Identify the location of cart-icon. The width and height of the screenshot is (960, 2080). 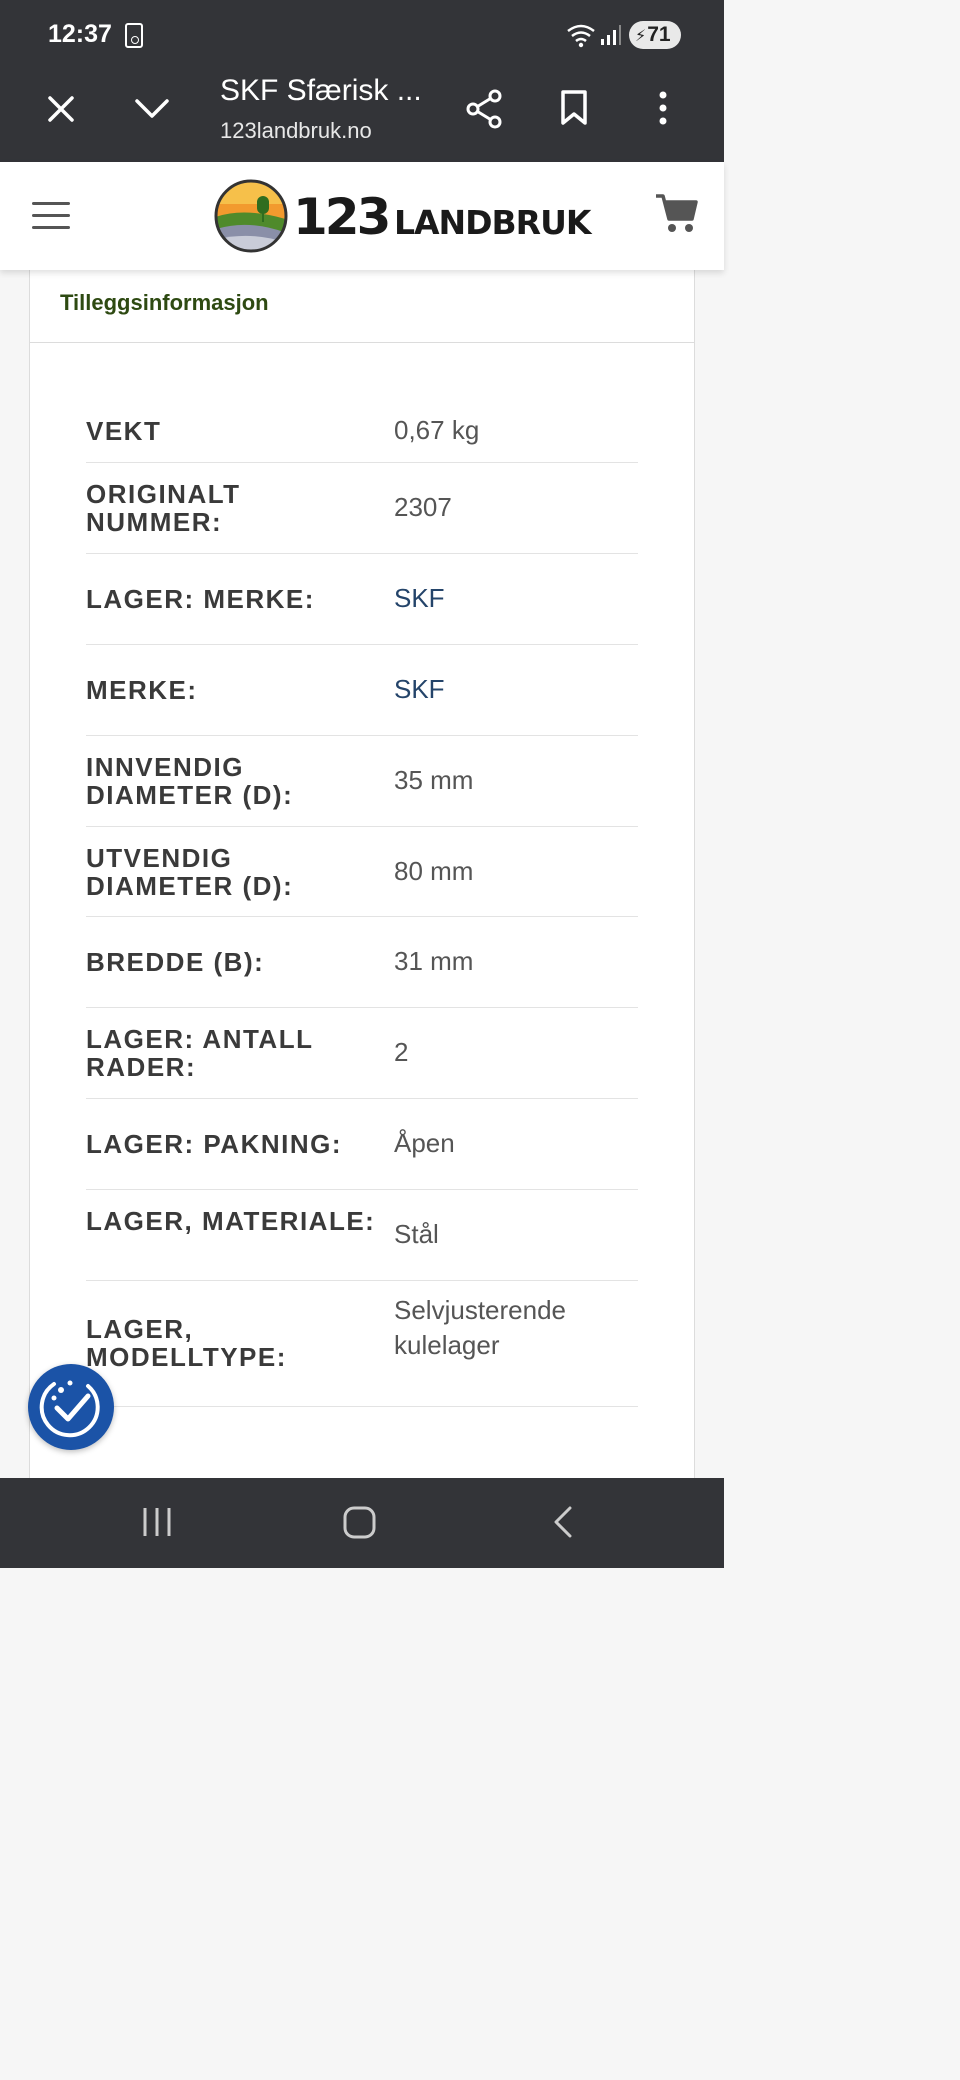
(676, 215).